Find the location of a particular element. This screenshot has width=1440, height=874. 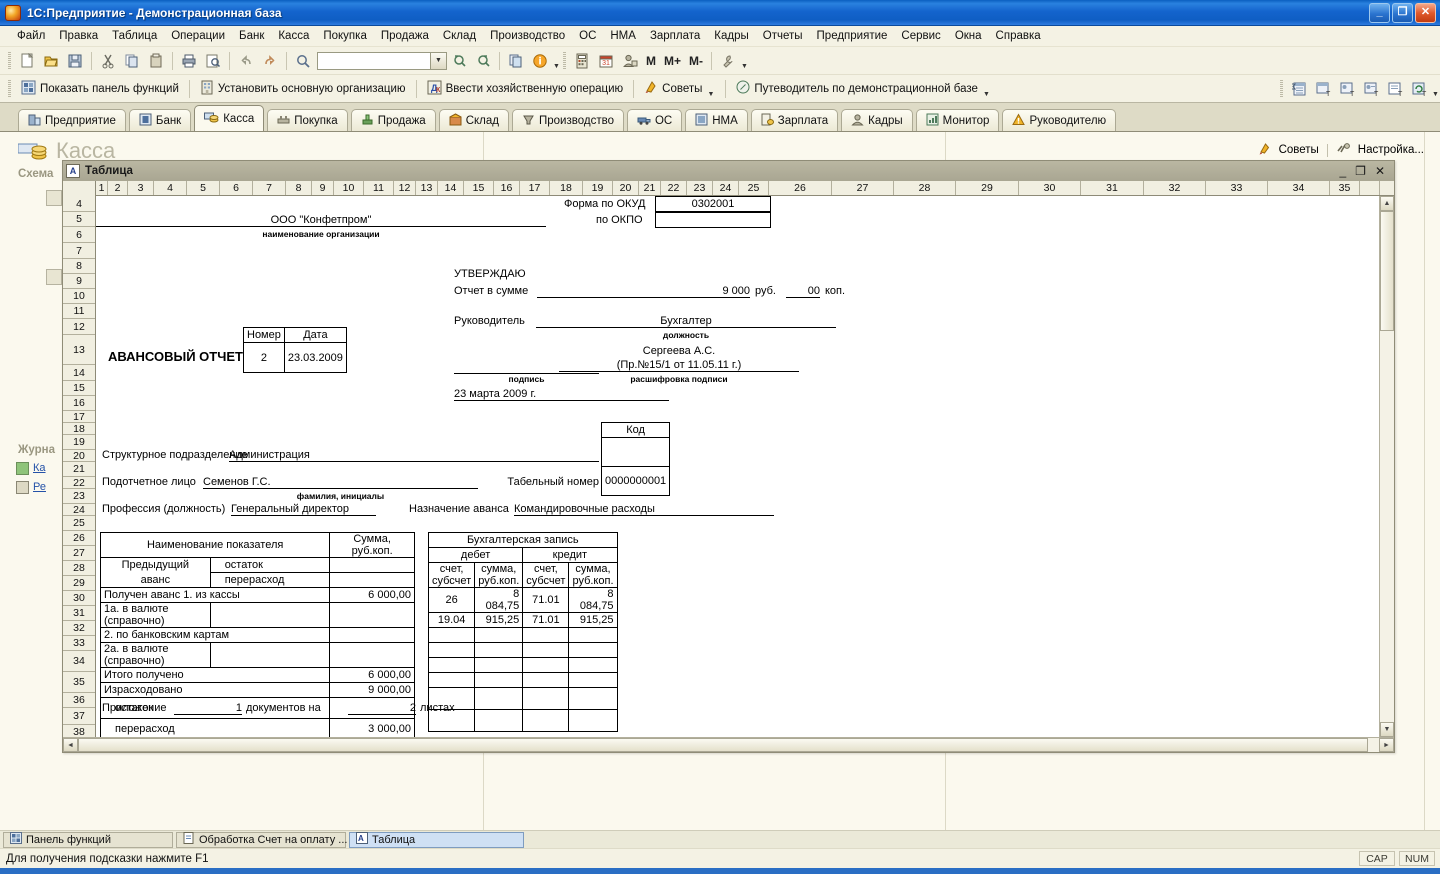

column-header-23: 23 is located at coordinates (700, 188).